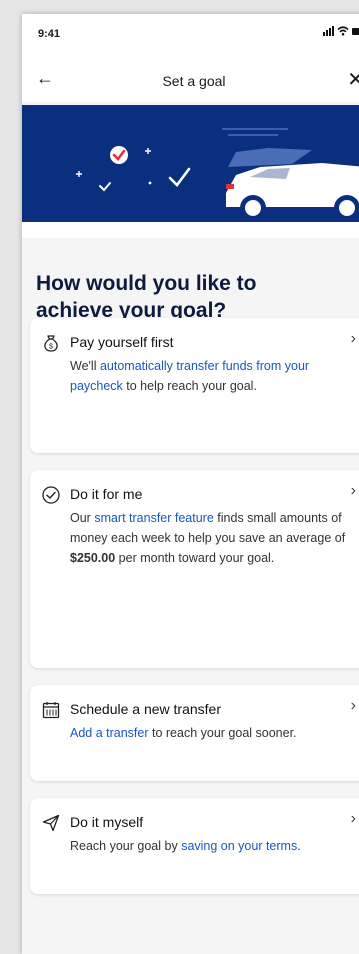  What do you see at coordinates (146, 297) in the screenshot?
I see `section-heading: How would you like to achieve your goal?` at bounding box center [146, 297].